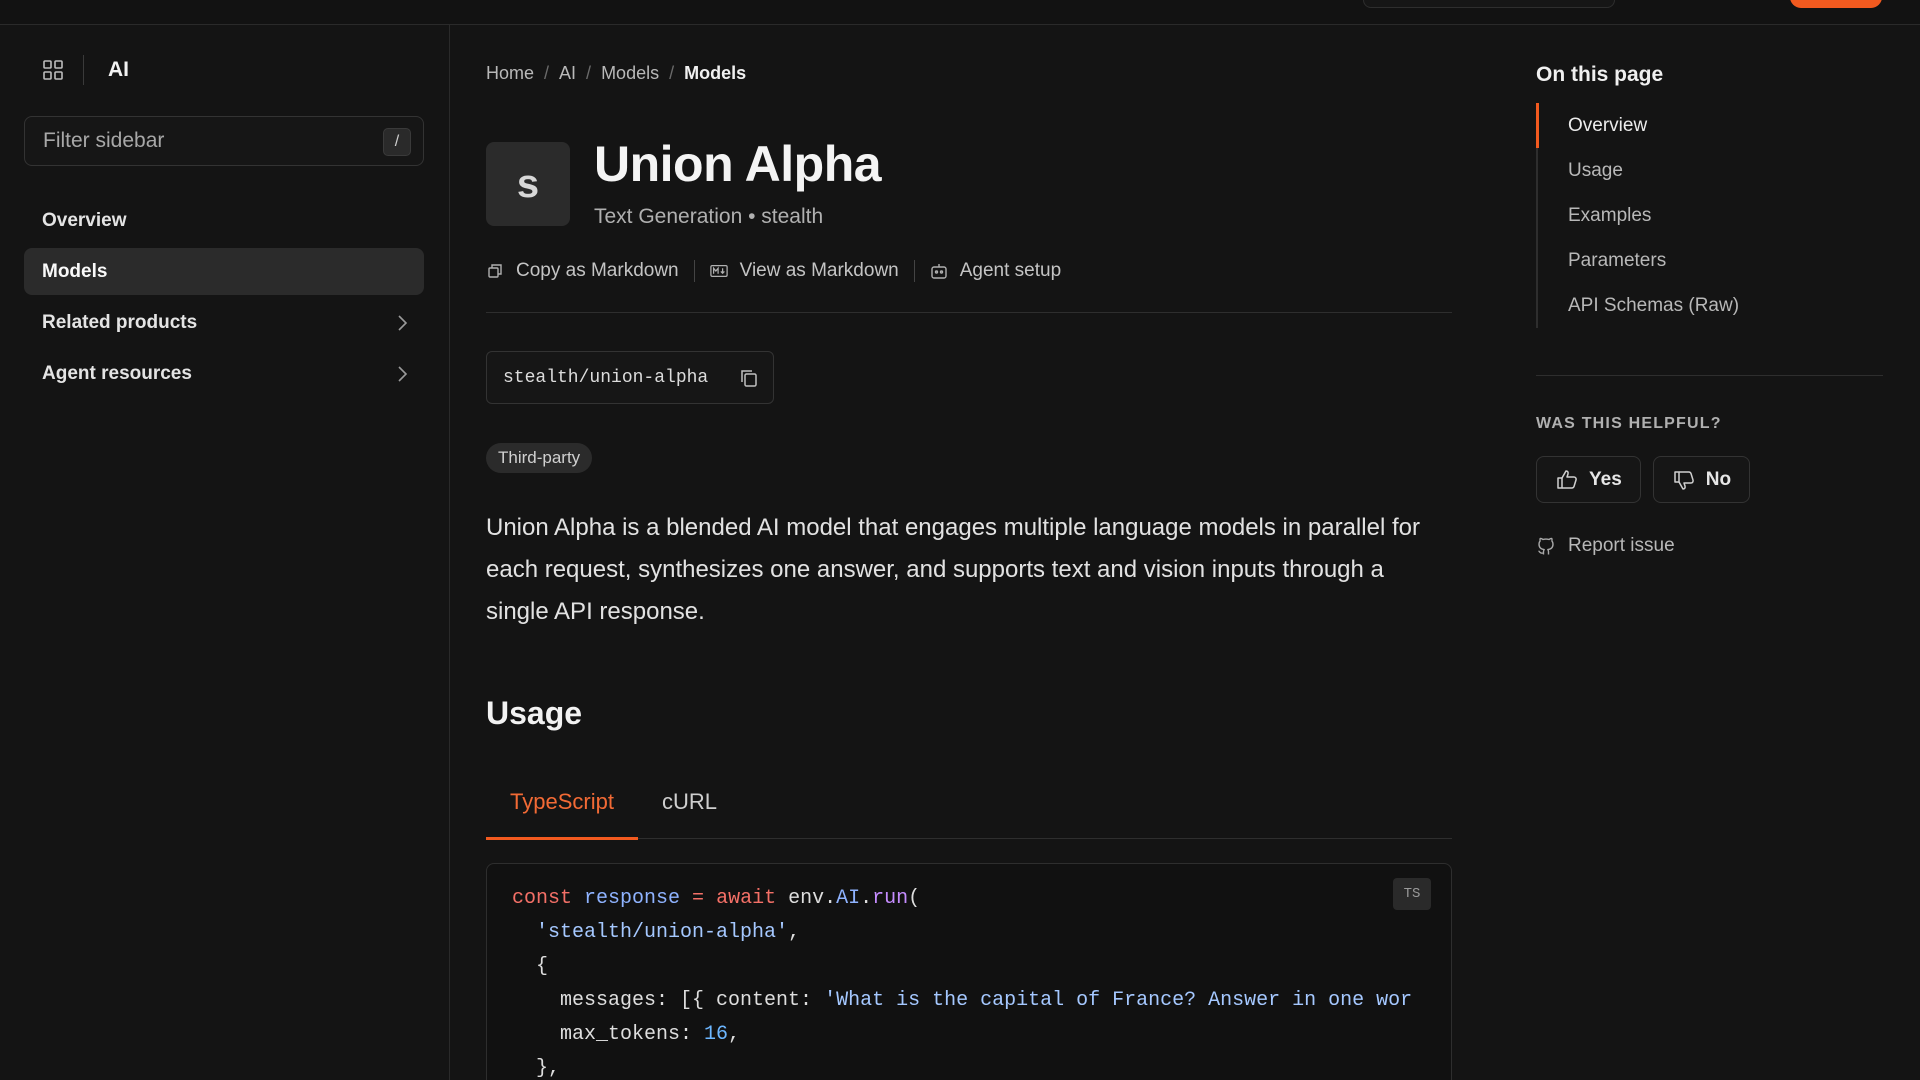 Image resolution: width=1920 pixels, height=1080 pixels. I want to click on feedback-buttons: Yes No, so click(1643, 479).